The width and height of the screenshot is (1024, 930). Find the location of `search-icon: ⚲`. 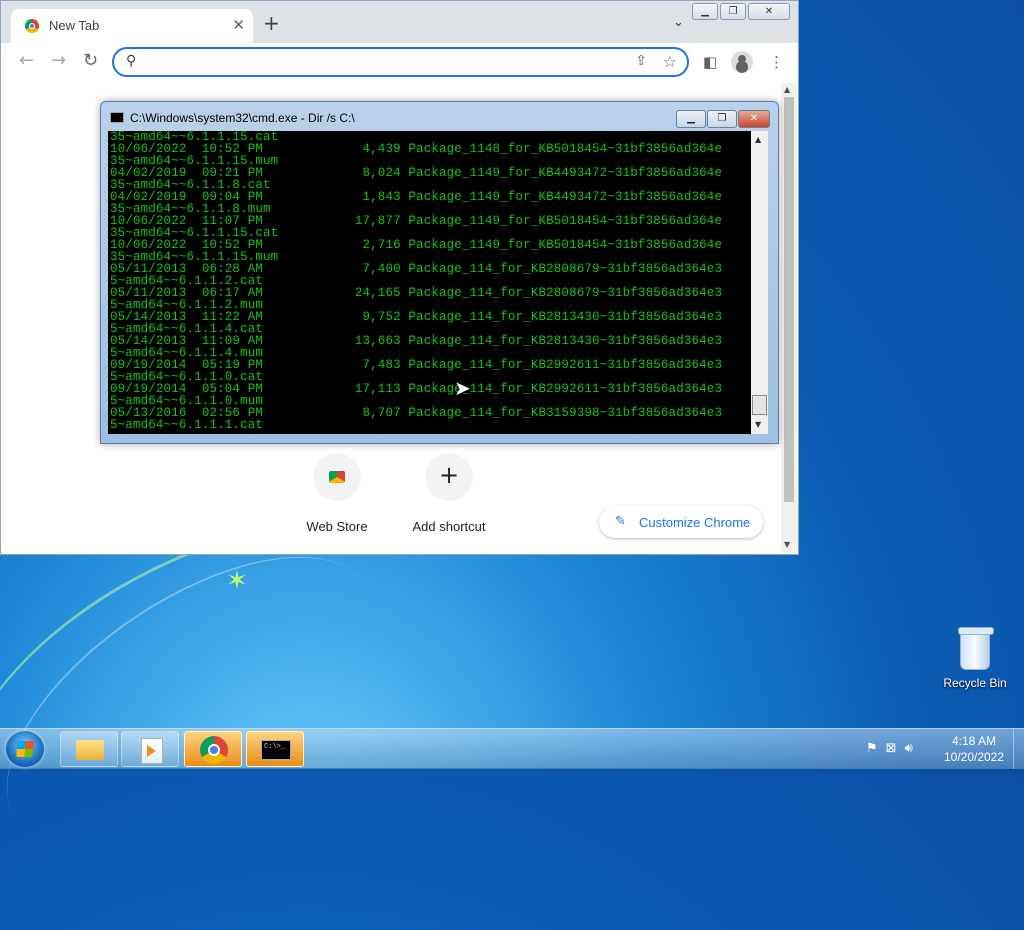

search-icon: ⚲ is located at coordinates (131, 61).